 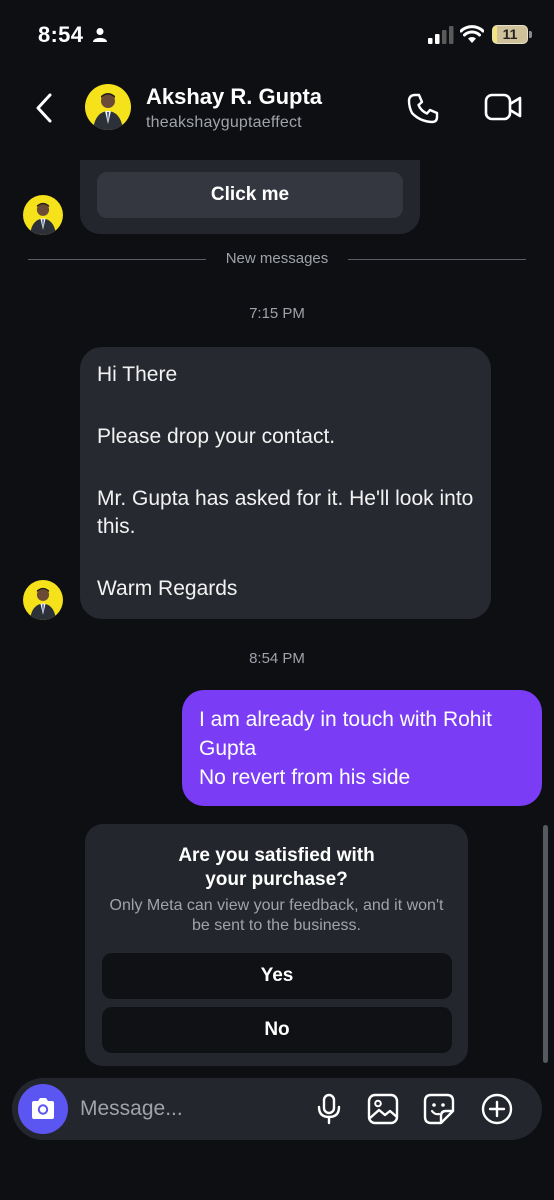 What do you see at coordinates (277, 658) in the screenshot?
I see `timestamp: 8:54 PM` at bounding box center [277, 658].